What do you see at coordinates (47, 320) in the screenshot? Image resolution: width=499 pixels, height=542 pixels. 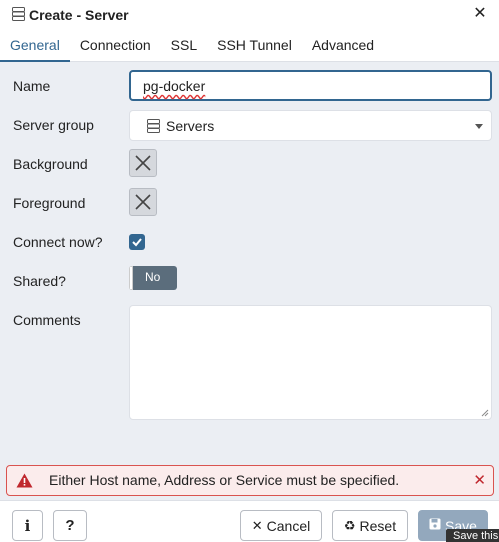 I see `comments-label: Comments` at bounding box center [47, 320].